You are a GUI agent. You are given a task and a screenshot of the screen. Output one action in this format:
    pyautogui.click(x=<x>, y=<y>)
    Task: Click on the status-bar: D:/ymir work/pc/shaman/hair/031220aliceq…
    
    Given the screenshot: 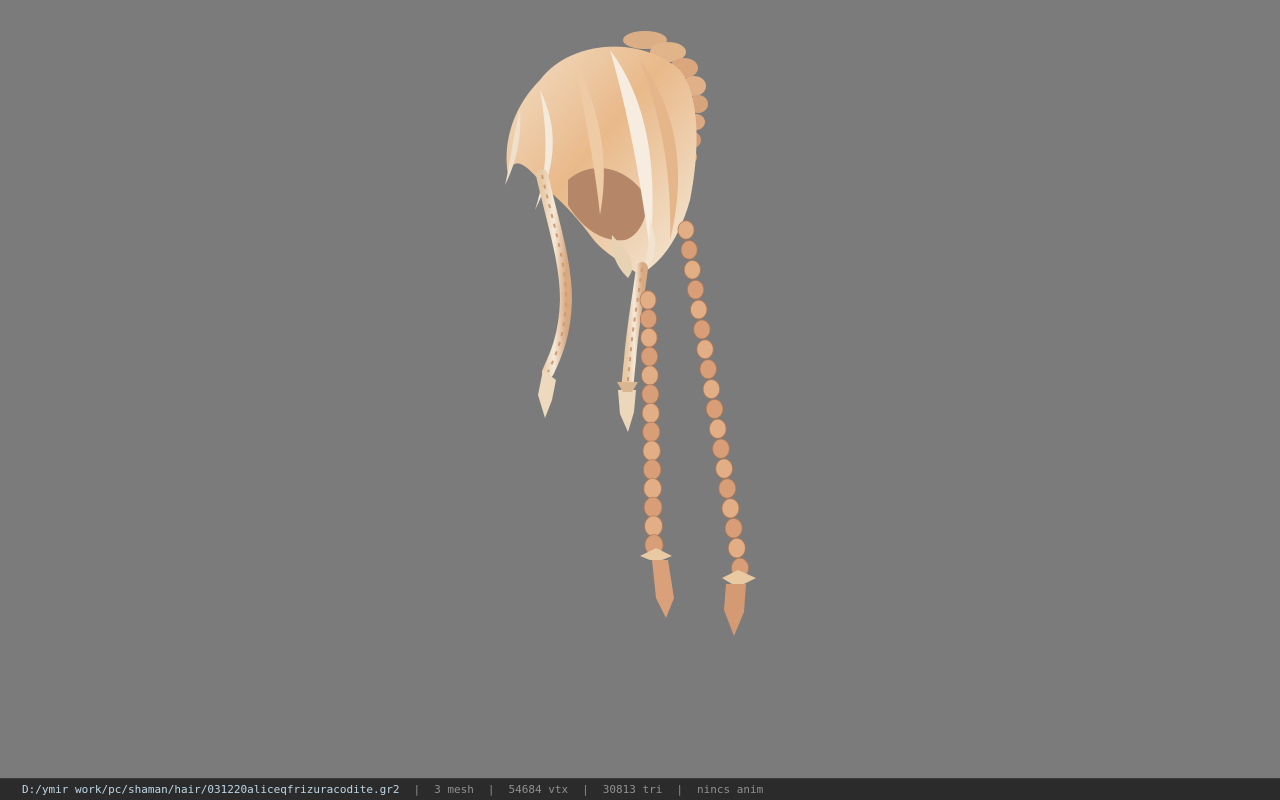 What is the action you would take?
    pyautogui.click(x=640, y=789)
    